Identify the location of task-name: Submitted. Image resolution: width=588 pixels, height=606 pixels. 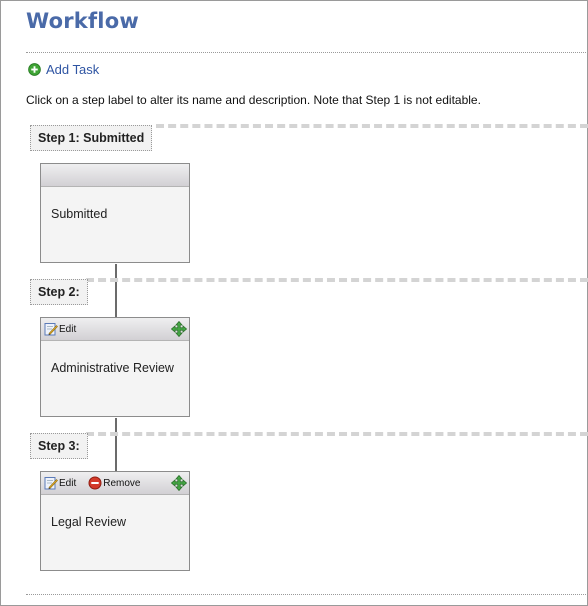
(79, 214).